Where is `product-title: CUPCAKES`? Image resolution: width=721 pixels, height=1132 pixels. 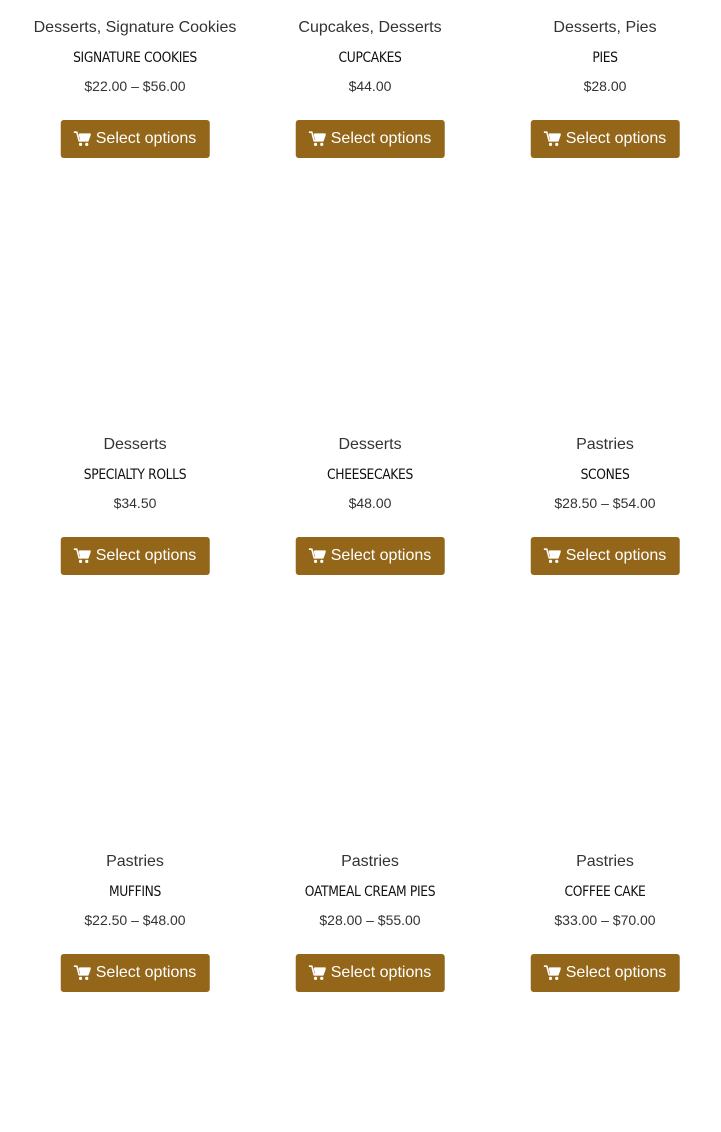
product-title: CUPCAKES is located at coordinates (370, 58).